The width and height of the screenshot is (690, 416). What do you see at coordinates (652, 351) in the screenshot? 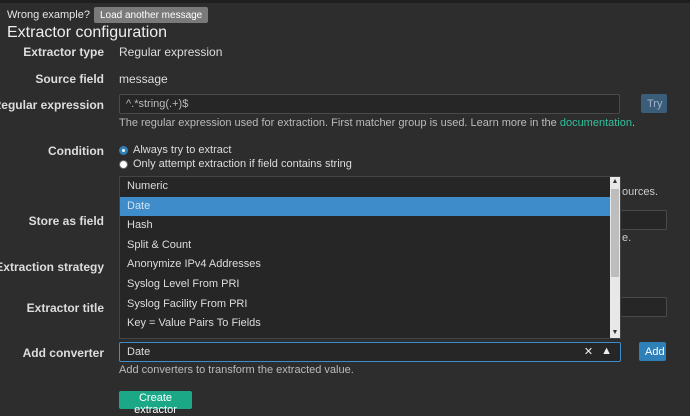
I see `add-converter-button: Add` at bounding box center [652, 351].